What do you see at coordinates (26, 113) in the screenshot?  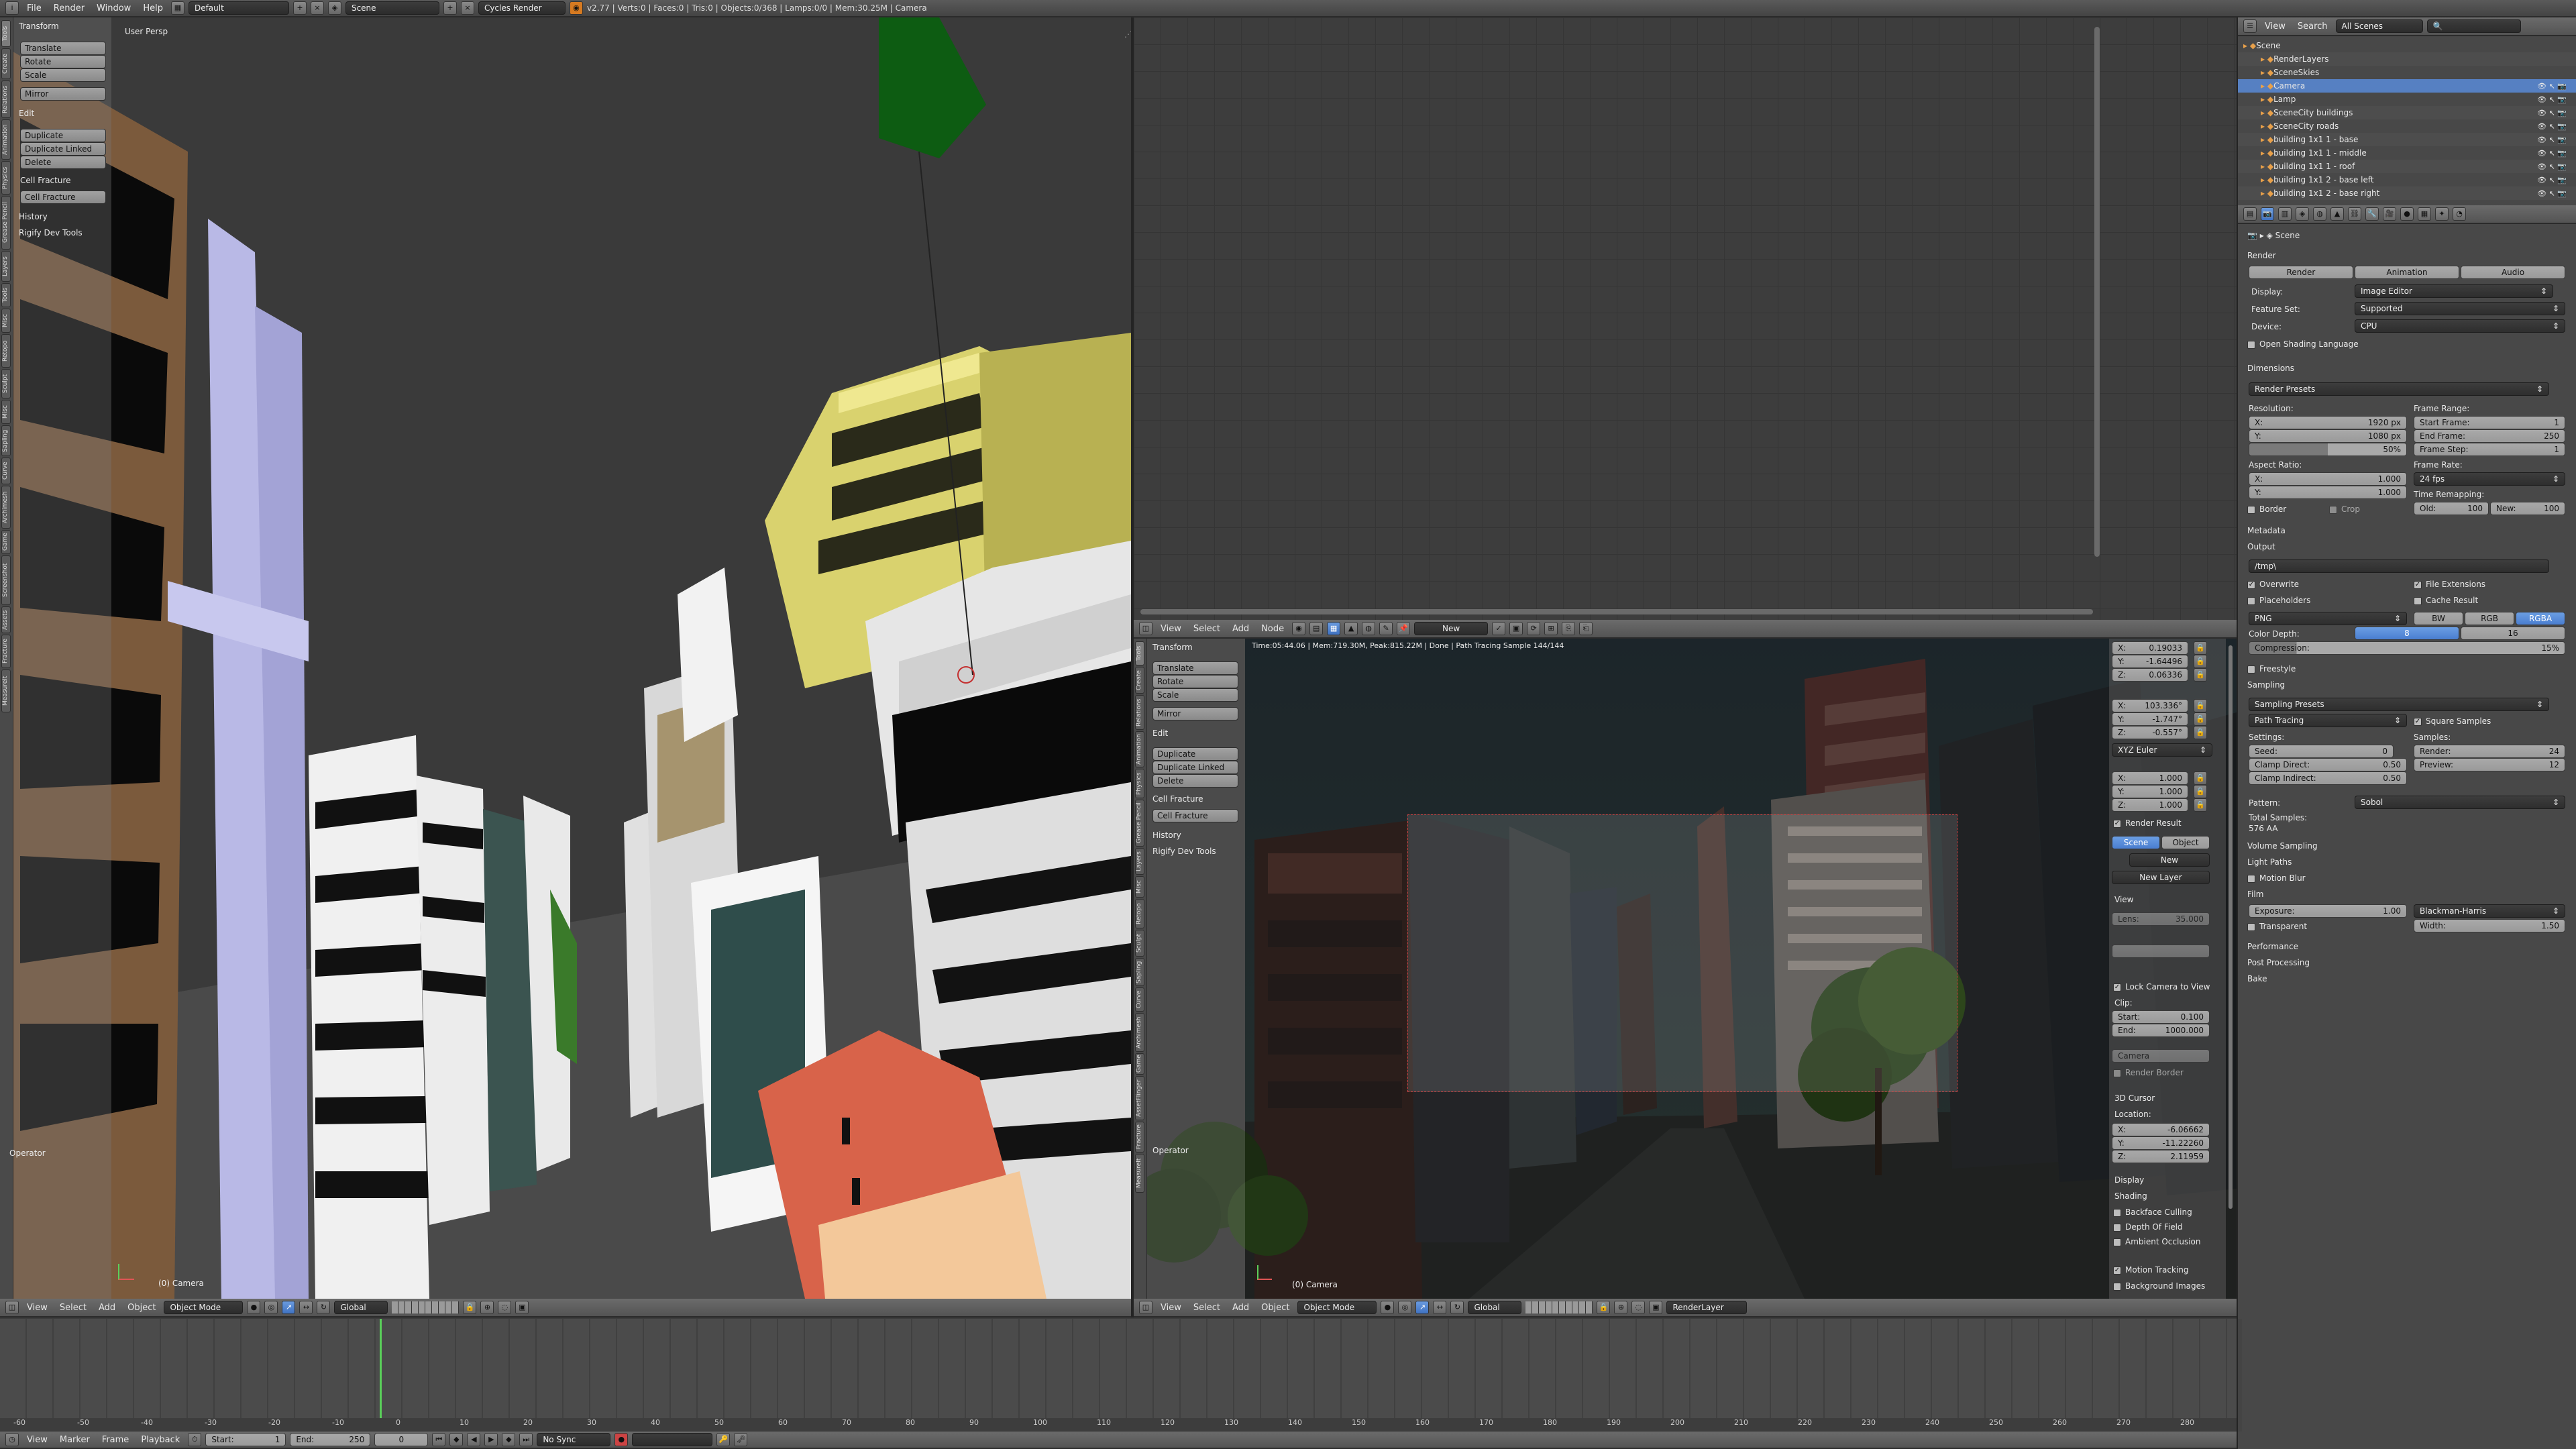 I see `panel-edit: Edit` at bounding box center [26, 113].